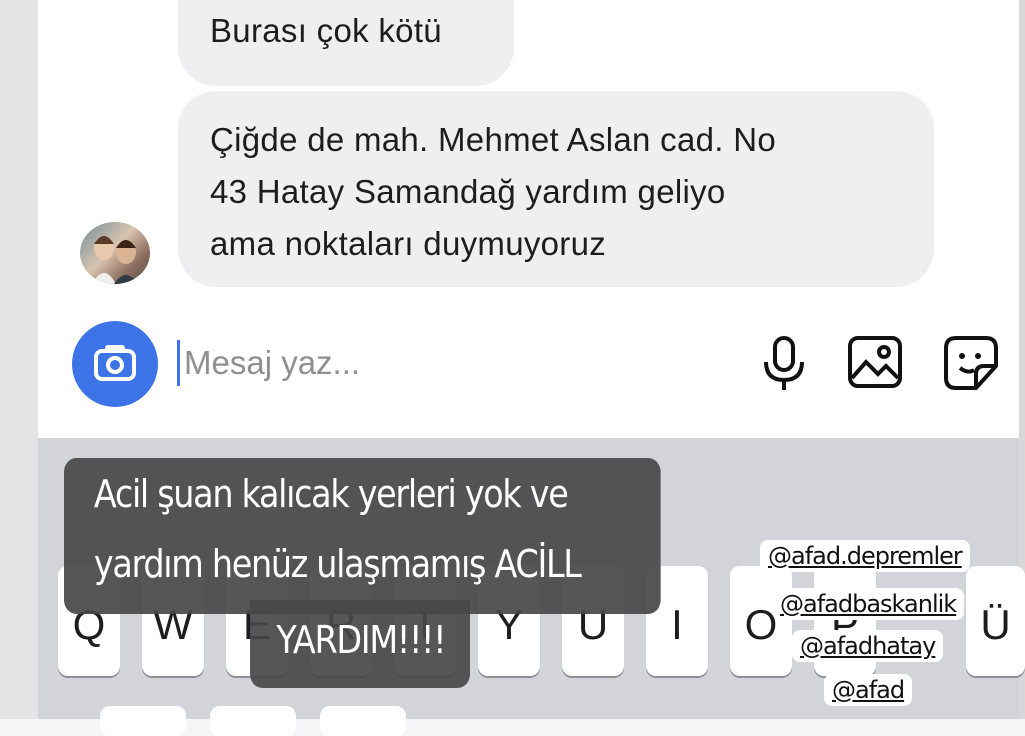 This screenshot has width=1025, height=736. I want to click on message-line: Çiğde de mah. Mehmet Aslan cad. No, so click(493, 139).